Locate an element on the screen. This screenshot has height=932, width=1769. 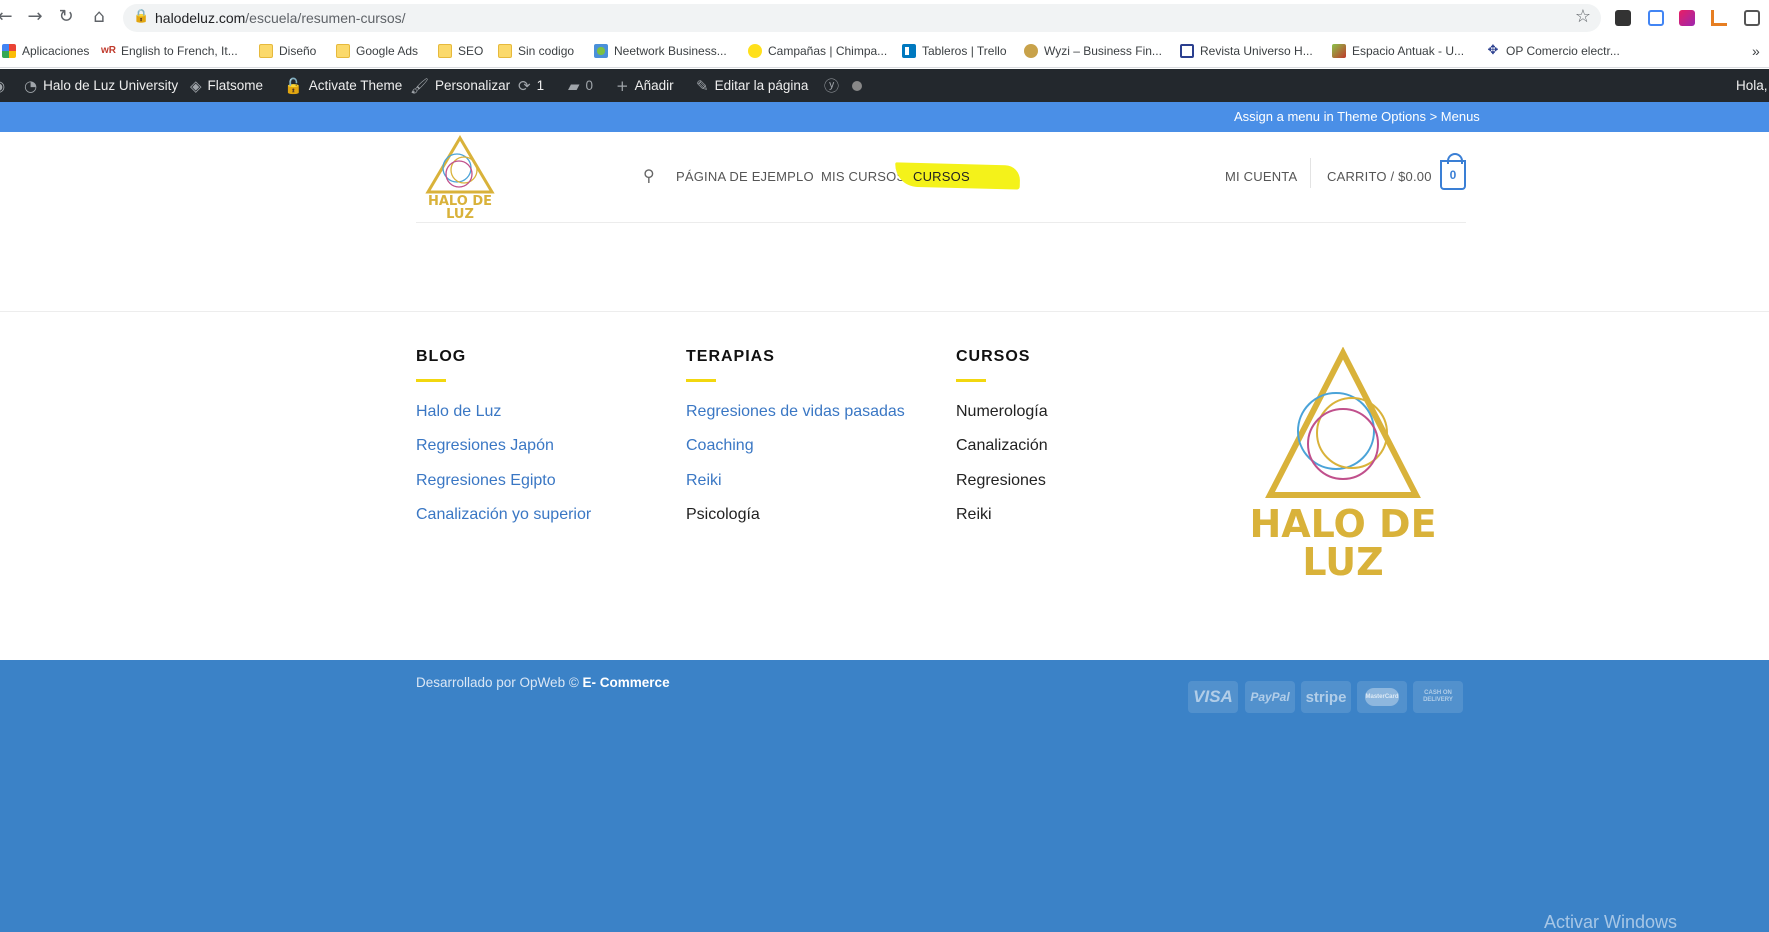
reload-icon: ↻ is located at coordinates (66, 17).